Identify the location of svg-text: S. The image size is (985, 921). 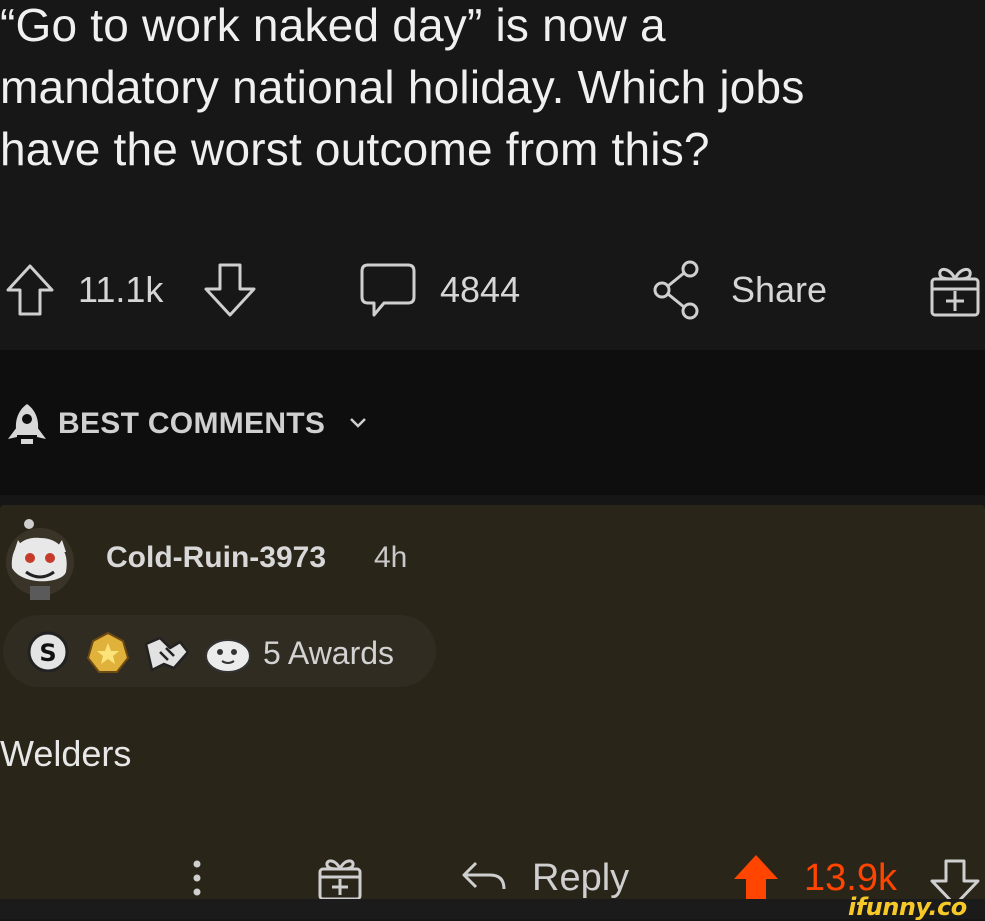
(47, 653).